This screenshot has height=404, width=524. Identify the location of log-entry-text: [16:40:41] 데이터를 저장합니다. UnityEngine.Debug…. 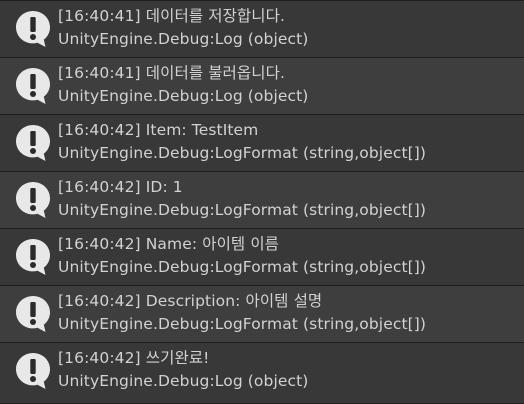
(183, 29).